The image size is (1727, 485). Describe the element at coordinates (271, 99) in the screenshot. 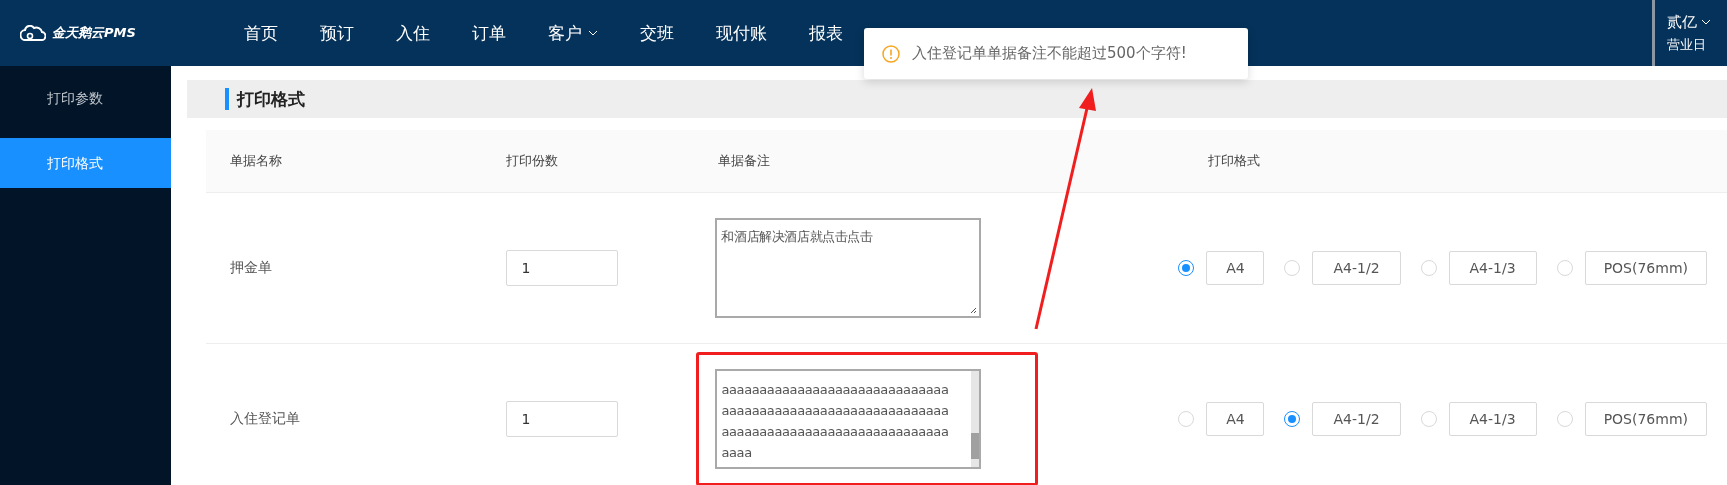

I see `section-title: 打印格式` at that location.